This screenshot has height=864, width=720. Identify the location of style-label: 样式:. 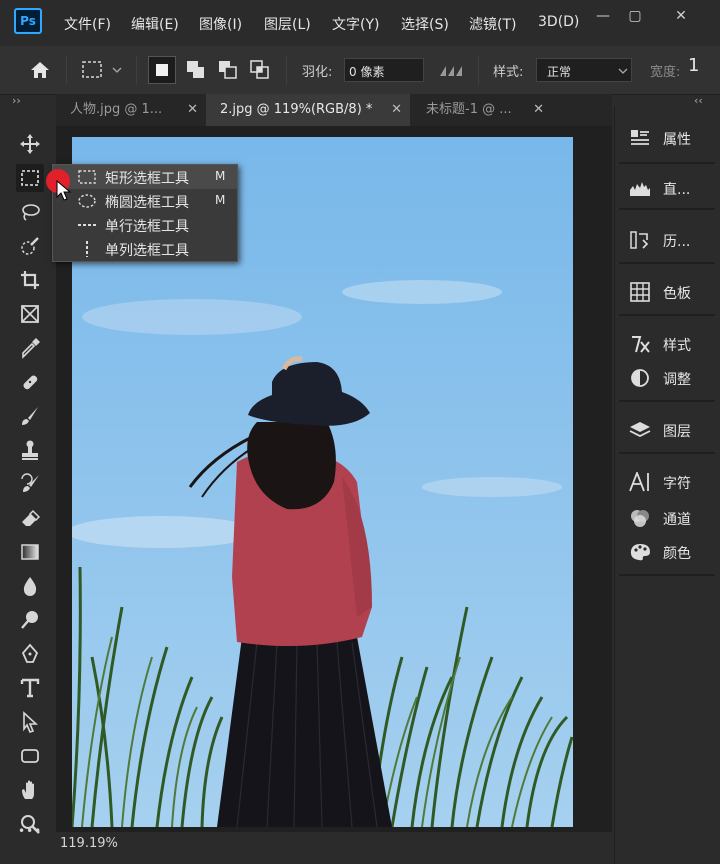
(508, 72).